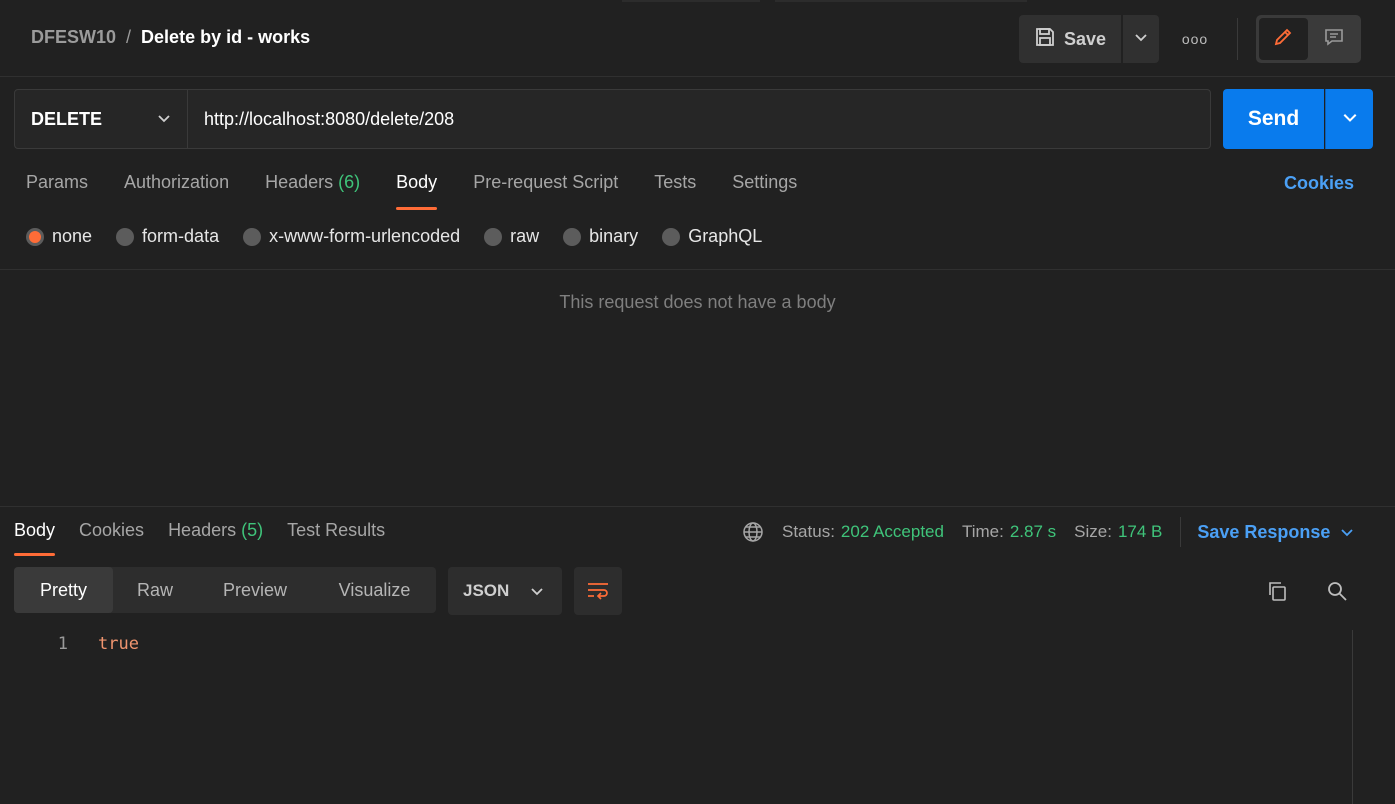 The width and height of the screenshot is (1395, 804). I want to click on format-label: JSON, so click(486, 590).